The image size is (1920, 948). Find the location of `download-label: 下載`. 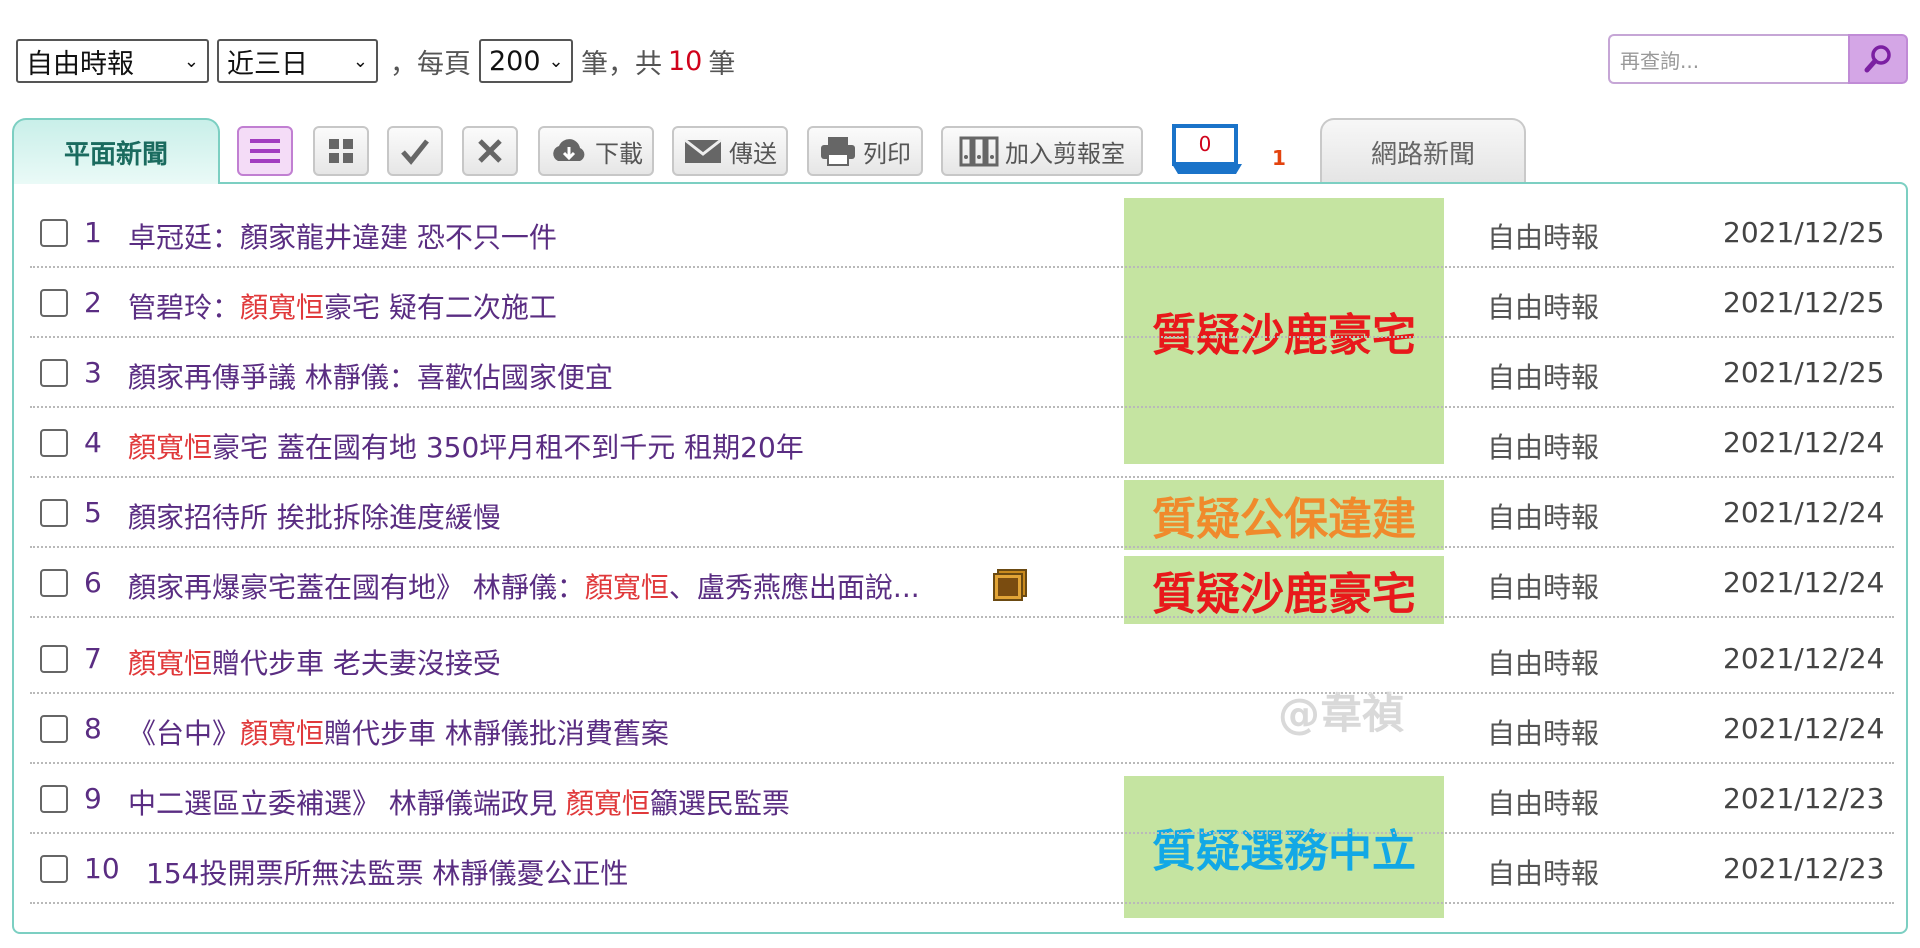

download-label: 下載 is located at coordinates (619, 153).